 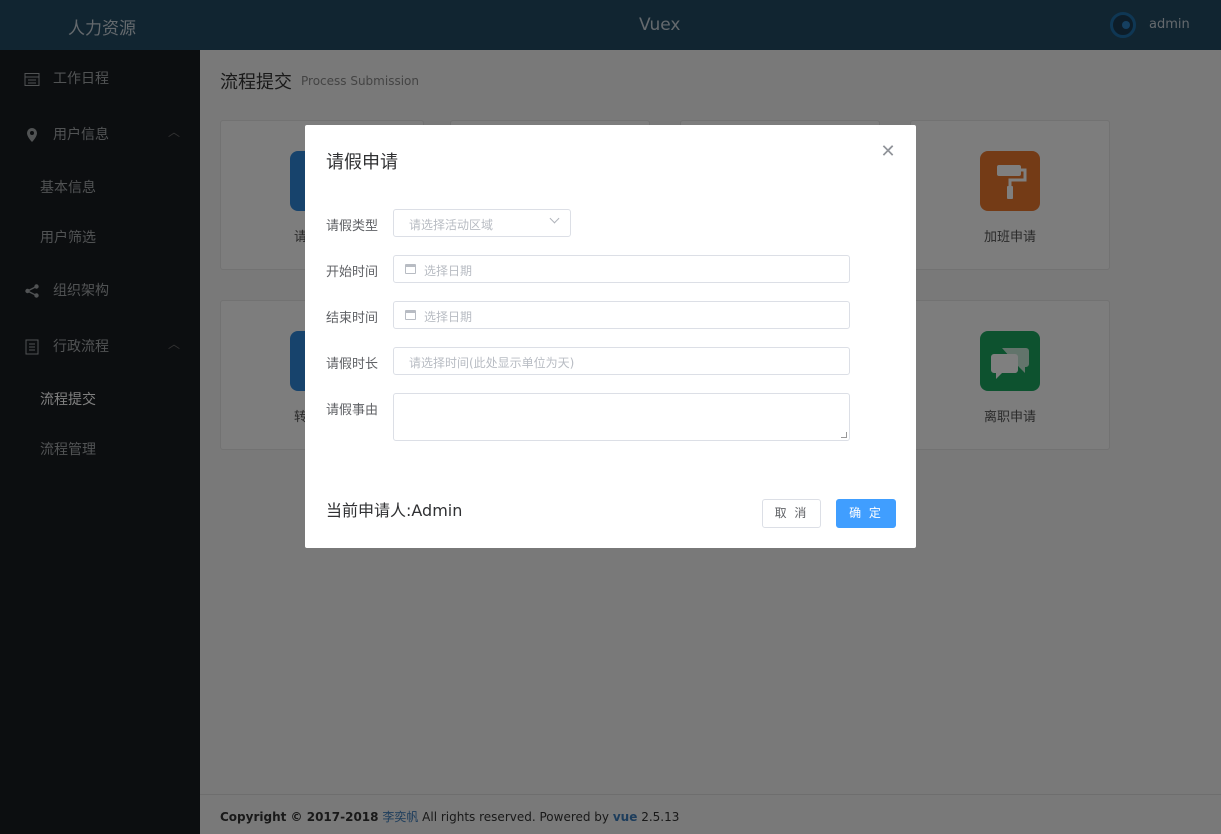 I want to click on reason-textarea, so click(x=621, y=417).